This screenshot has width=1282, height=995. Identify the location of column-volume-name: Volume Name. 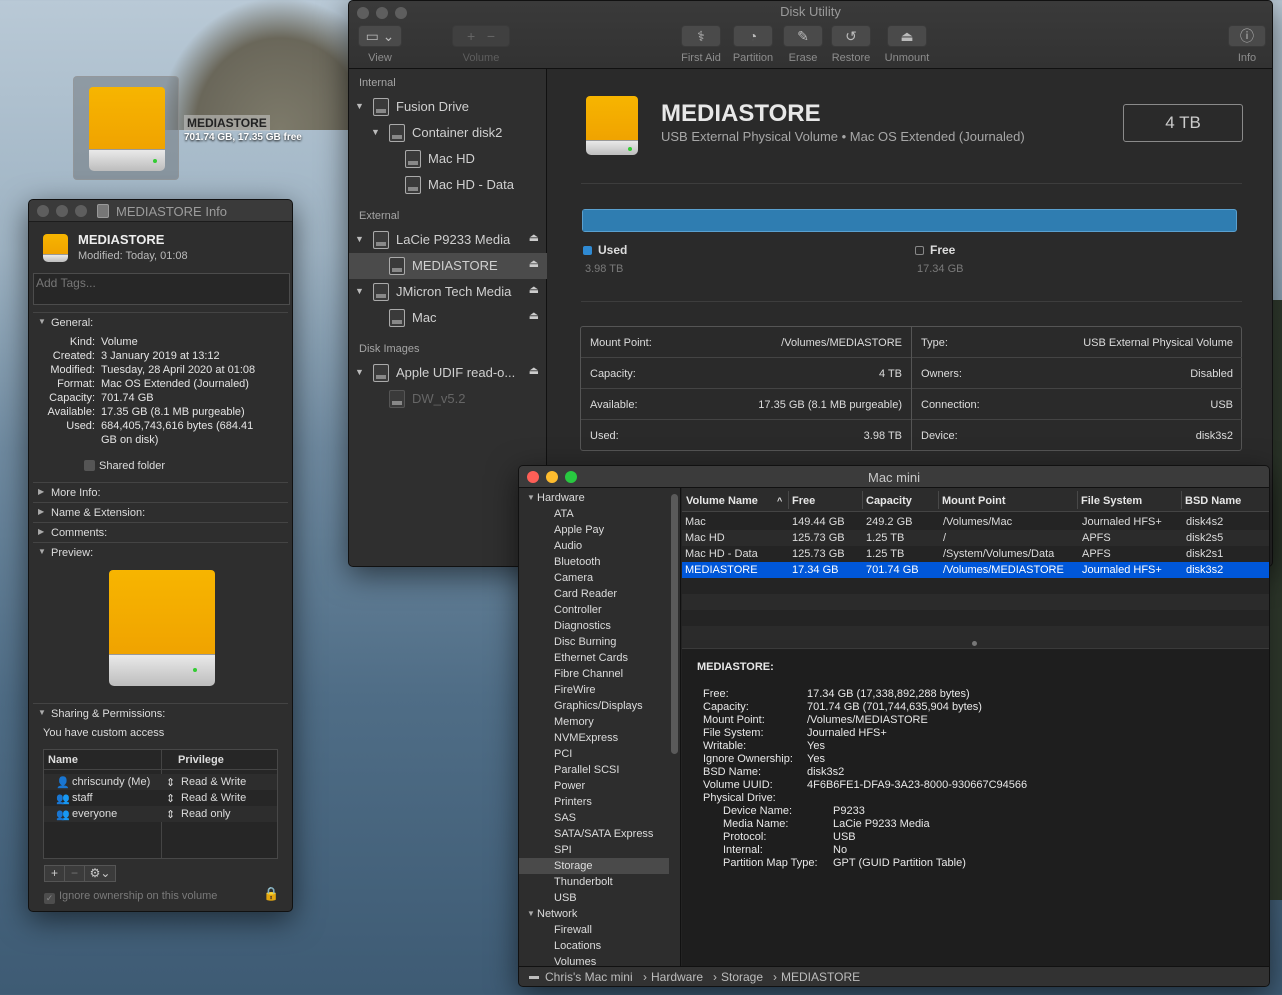
(722, 501).